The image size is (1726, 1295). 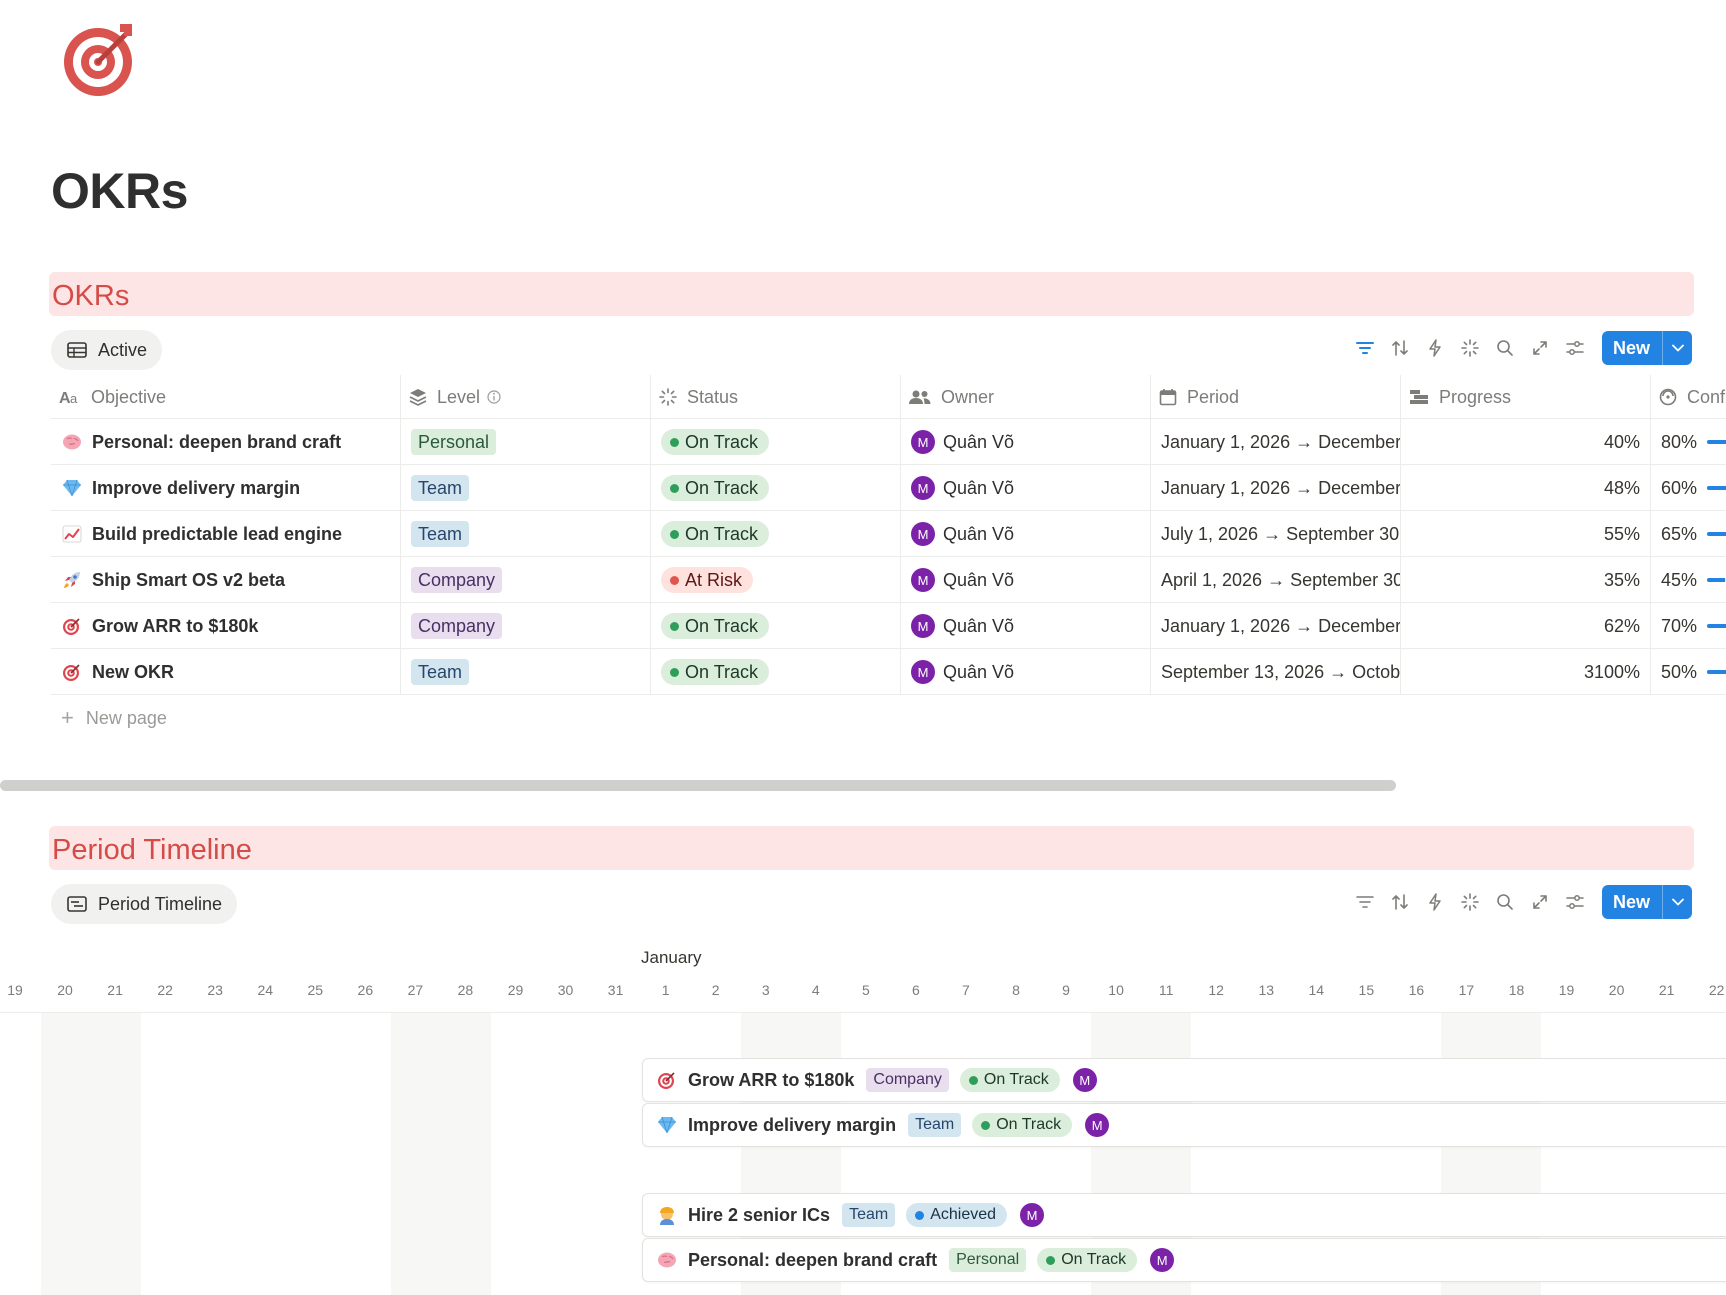 I want to click on confidence-cell: 80%, so click(x=1688, y=442).